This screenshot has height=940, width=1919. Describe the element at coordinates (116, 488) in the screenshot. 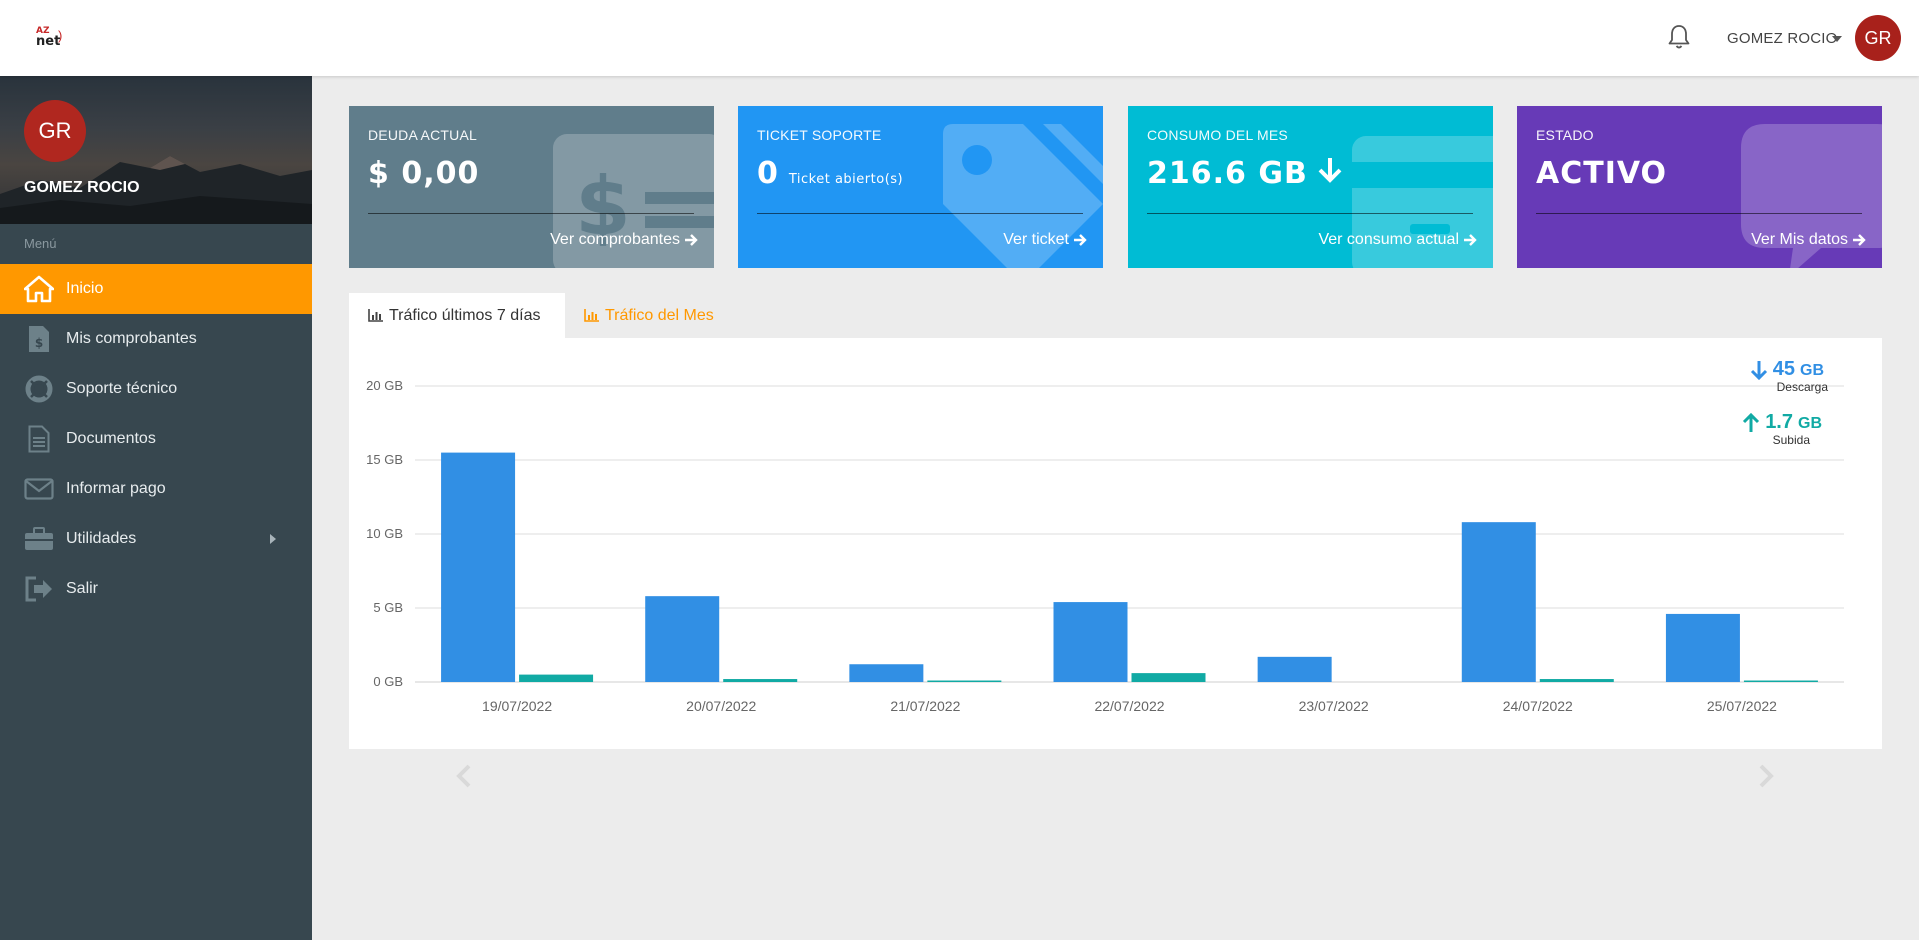

I see `sidebar-item-label: Informar pago` at that location.